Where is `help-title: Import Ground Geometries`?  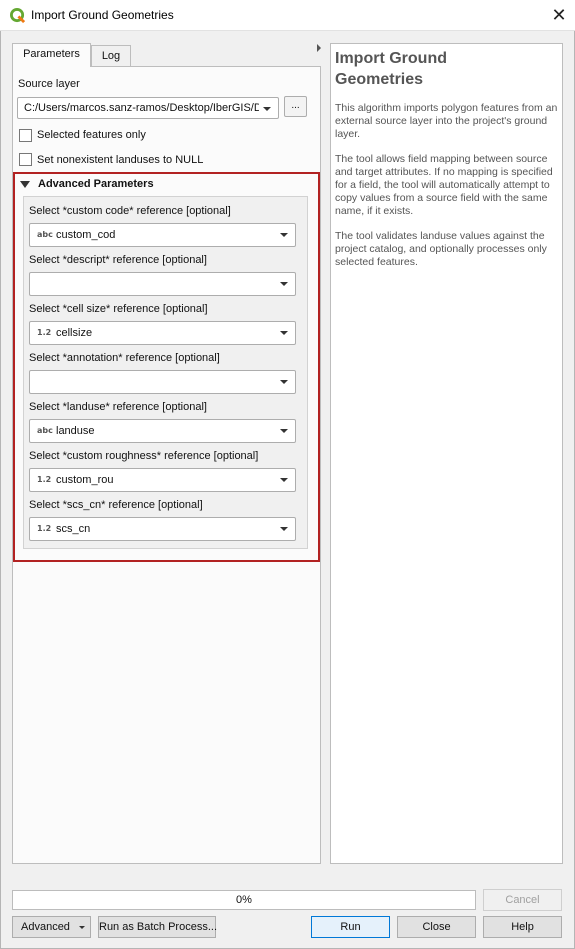
help-title: Import Ground Geometries is located at coordinates (391, 69).